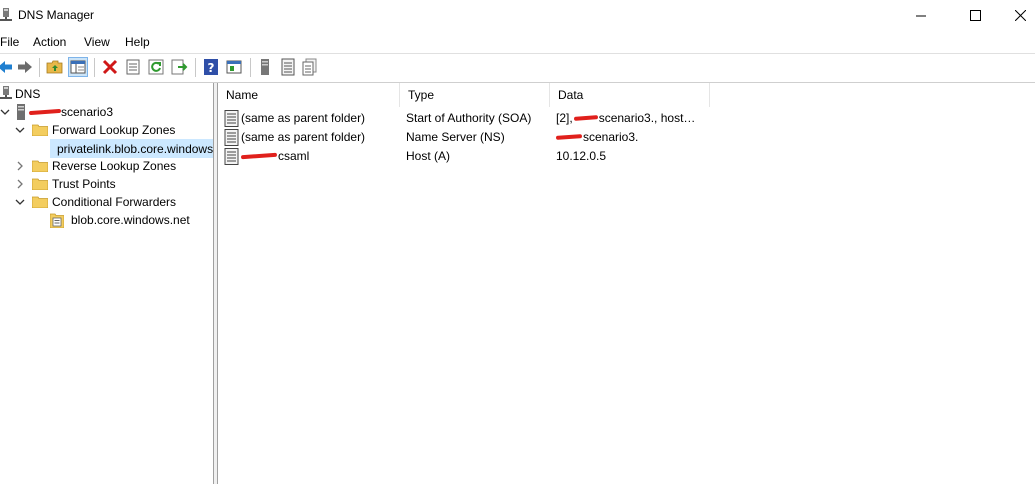 This screenshot has width=1035, height=484. What do you see at coordinates (611, 137) in the screenshot?
I see `record-data-suffix: scenario3.` at bounding box center [611, 137].